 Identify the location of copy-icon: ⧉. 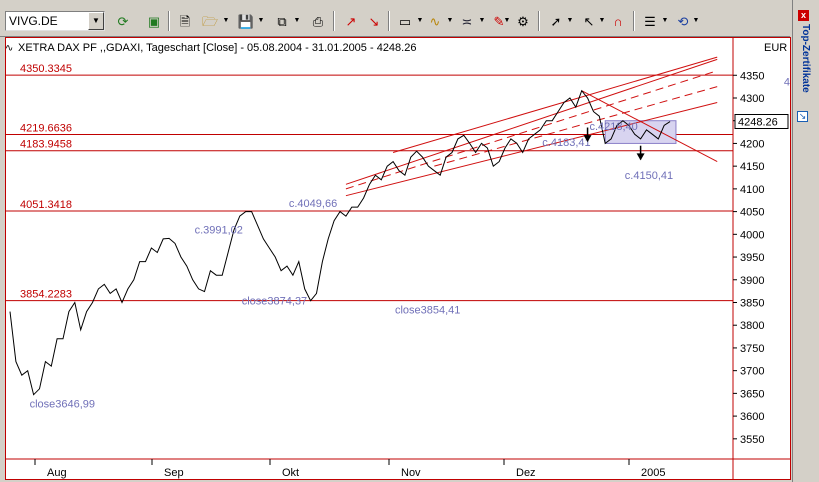
(282, 21).